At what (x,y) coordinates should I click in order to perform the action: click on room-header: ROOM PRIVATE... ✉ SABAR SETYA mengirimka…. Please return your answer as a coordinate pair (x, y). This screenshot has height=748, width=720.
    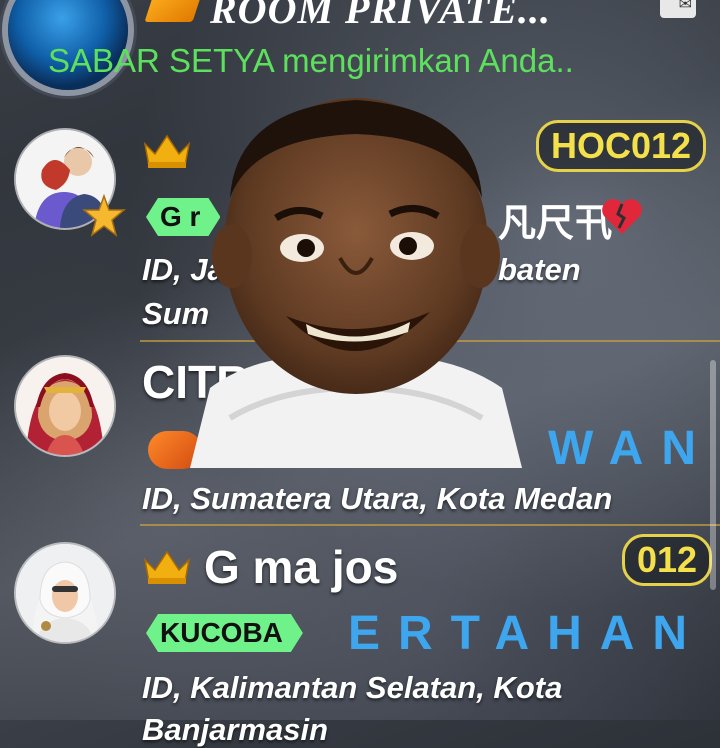
    Looking at the image, I should click on (360, 50).